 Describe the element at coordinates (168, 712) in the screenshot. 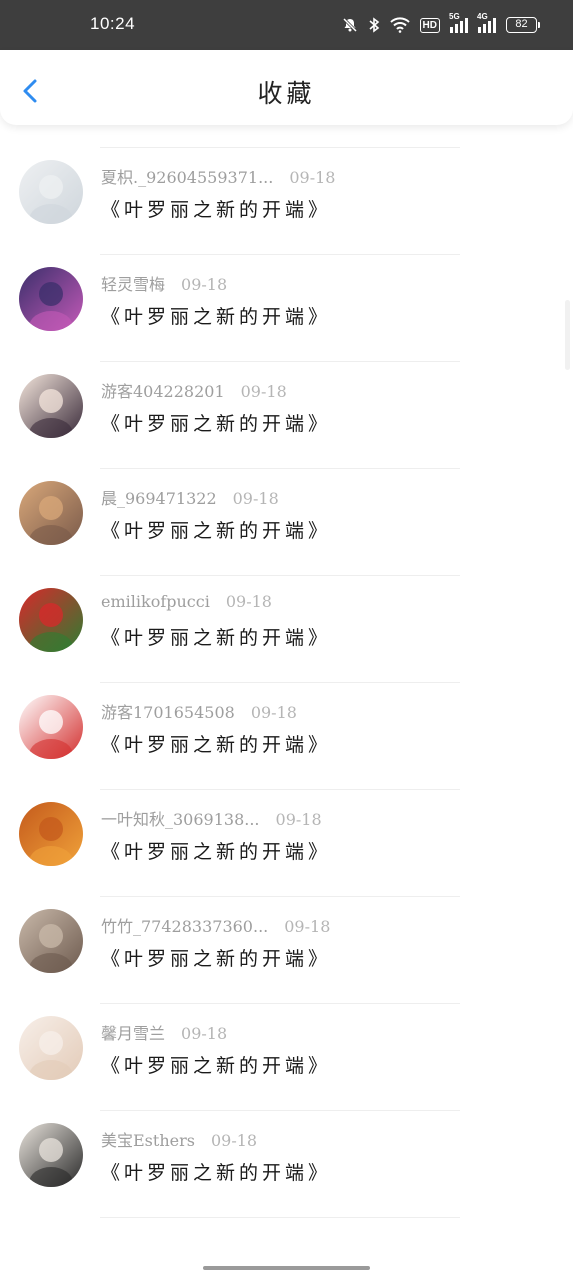

I see `username: 游客1701654508` at that location.